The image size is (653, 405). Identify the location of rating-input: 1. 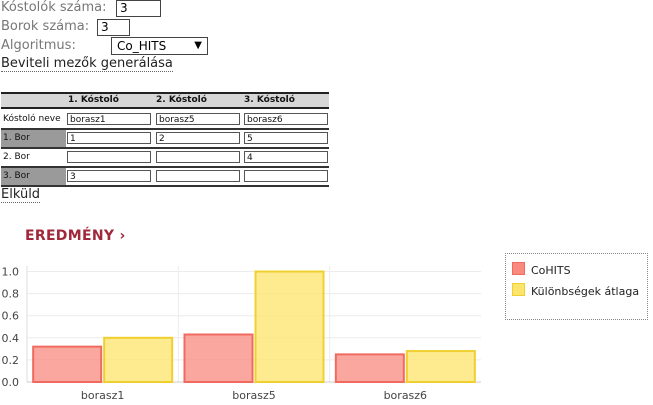
(109, 138).